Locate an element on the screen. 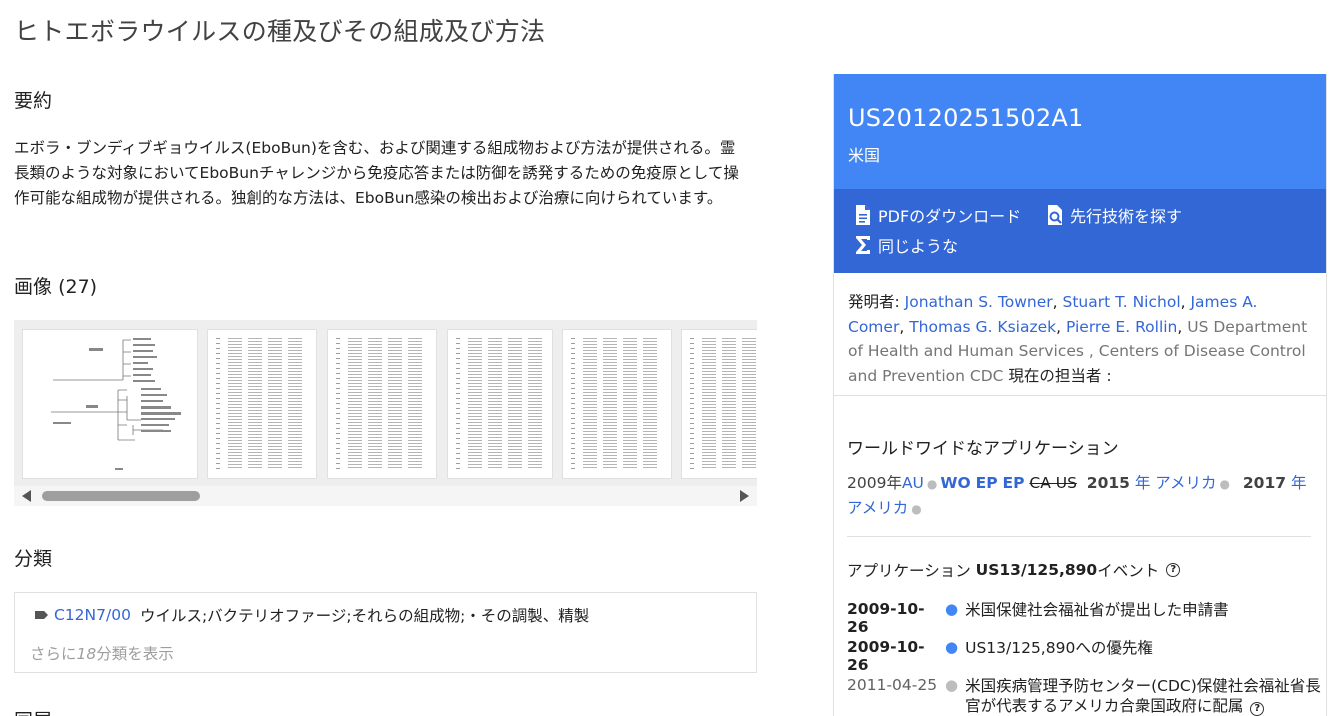 The width and height of the screenshot is (1329, 716). event-text: 米国保健社会福祉省が提出した申請書 is located at coordinates (1097, 610).